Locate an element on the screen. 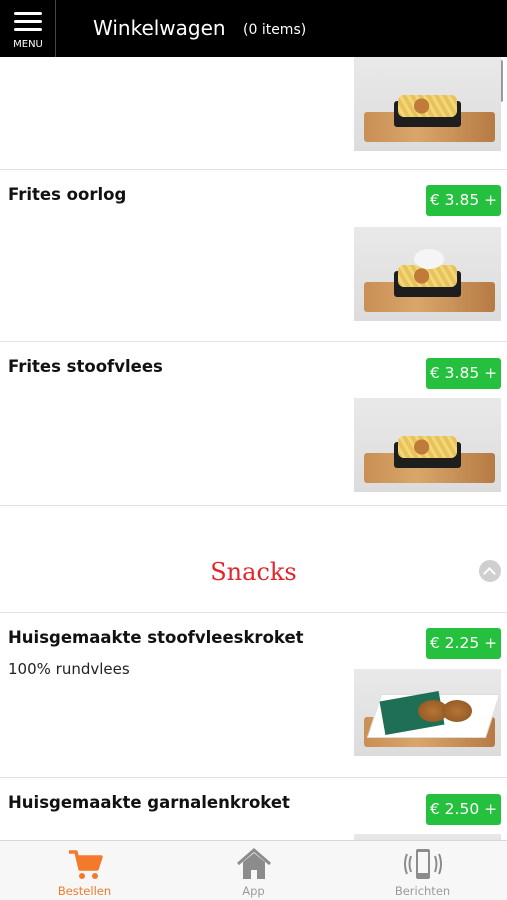 This screenshot has height=900, width=507. tab-bestellen: Bestellen is located at coordinates (84, 870).